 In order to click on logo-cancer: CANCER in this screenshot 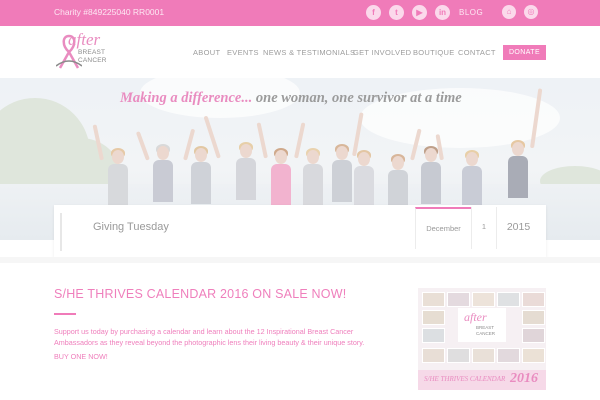, I will do `click(92, 60)`.